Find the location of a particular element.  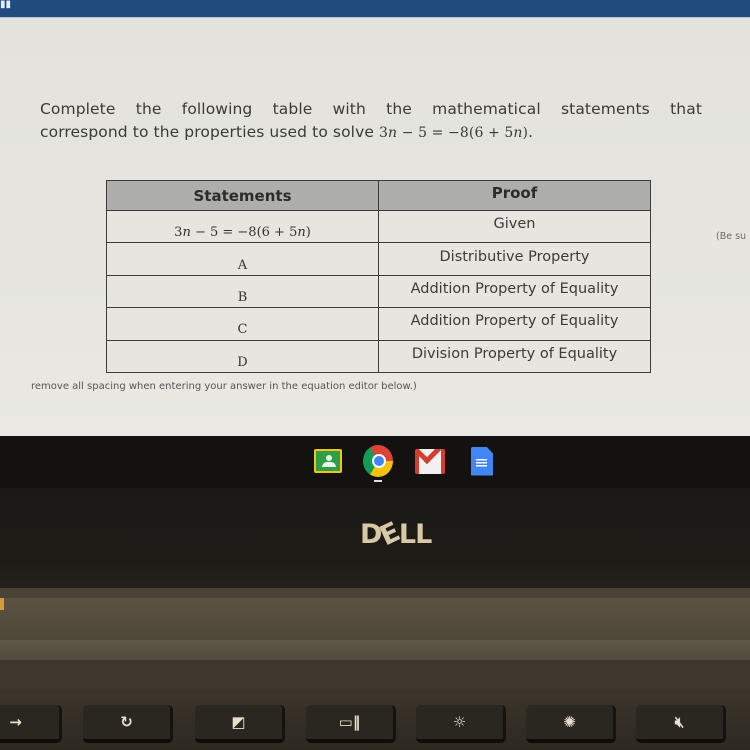

table-row: C Addition Property of Equality is located at coordinates (378, 324).